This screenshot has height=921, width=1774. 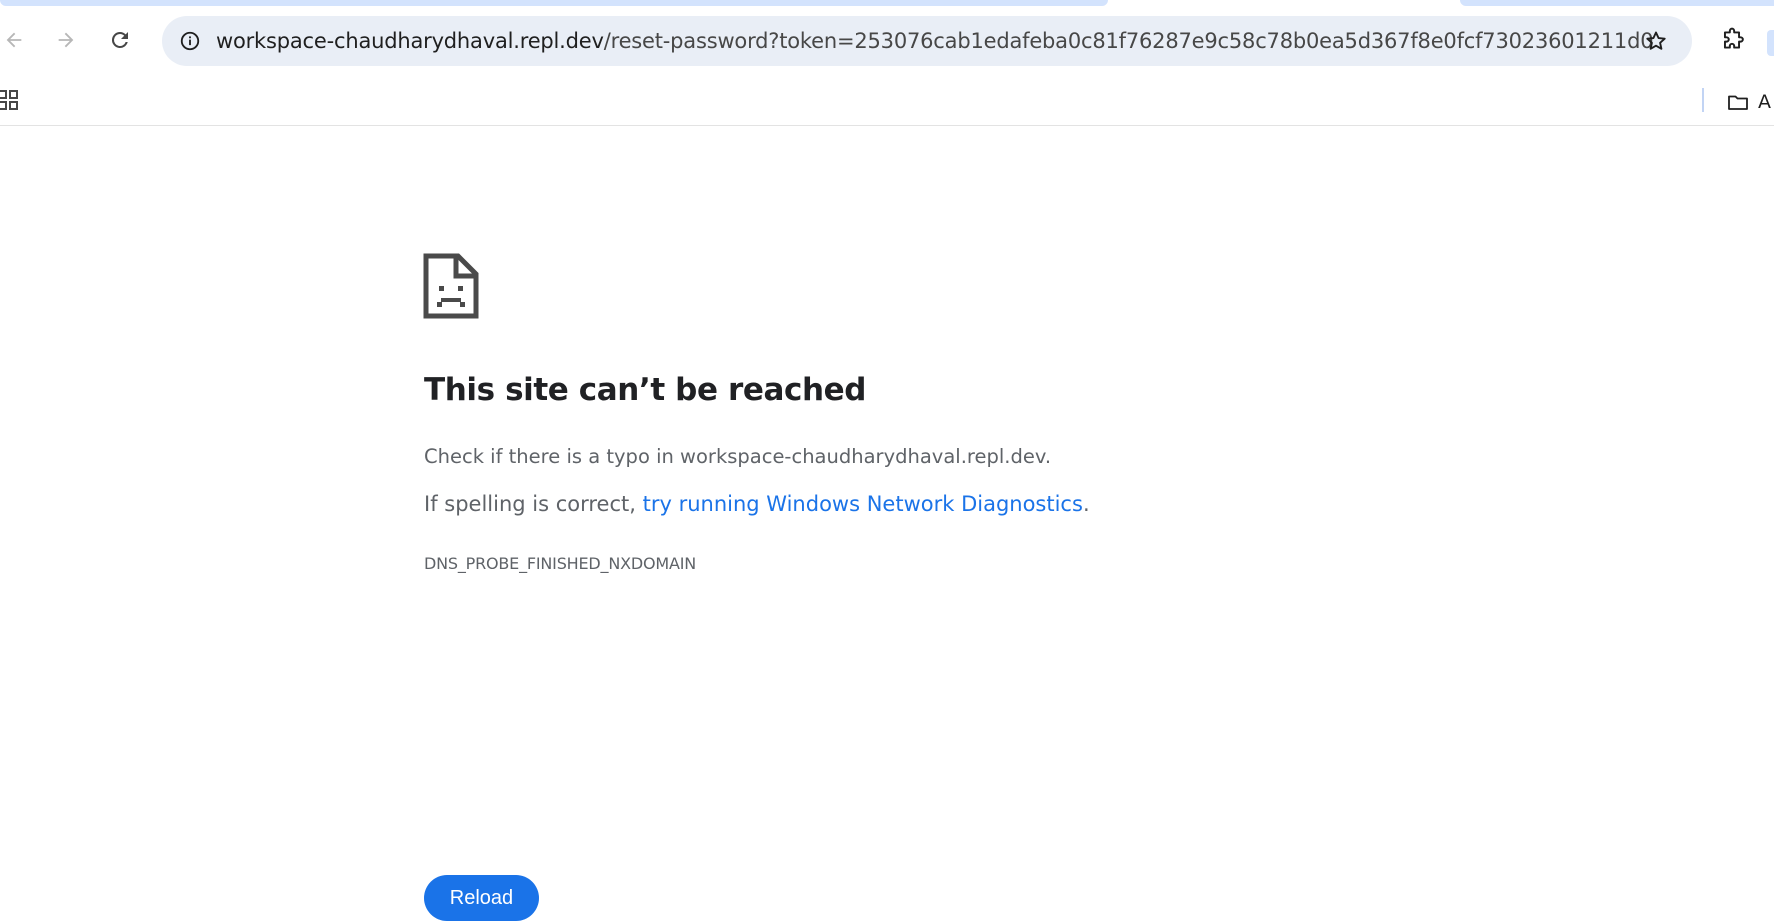 I want to click on puzzle-icon, so click(x=1733, y=38).